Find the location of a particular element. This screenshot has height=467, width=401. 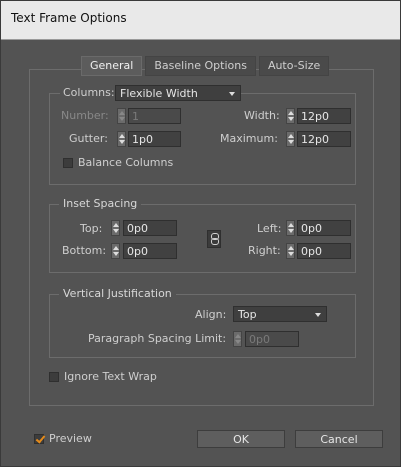

width-stepper is located at coordinates (290, 116).